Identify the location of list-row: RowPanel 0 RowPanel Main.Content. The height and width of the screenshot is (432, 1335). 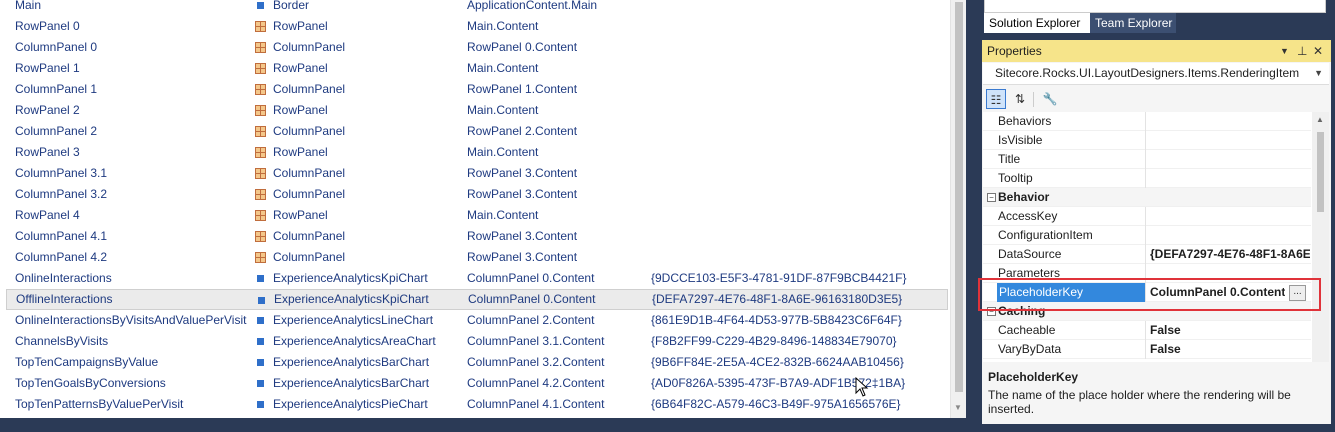
(477, 26).